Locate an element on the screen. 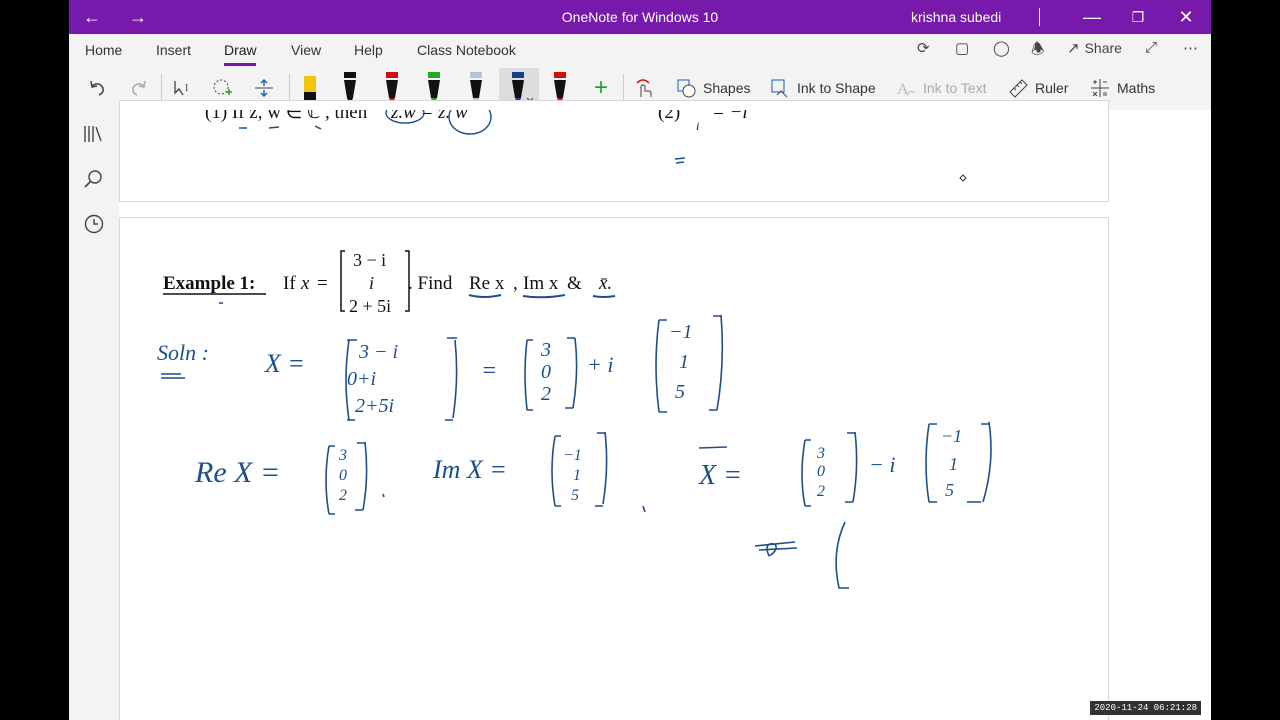 The width and height of the screenshot is (1280, 720). ink-mark is located at coordinates (680, 160).